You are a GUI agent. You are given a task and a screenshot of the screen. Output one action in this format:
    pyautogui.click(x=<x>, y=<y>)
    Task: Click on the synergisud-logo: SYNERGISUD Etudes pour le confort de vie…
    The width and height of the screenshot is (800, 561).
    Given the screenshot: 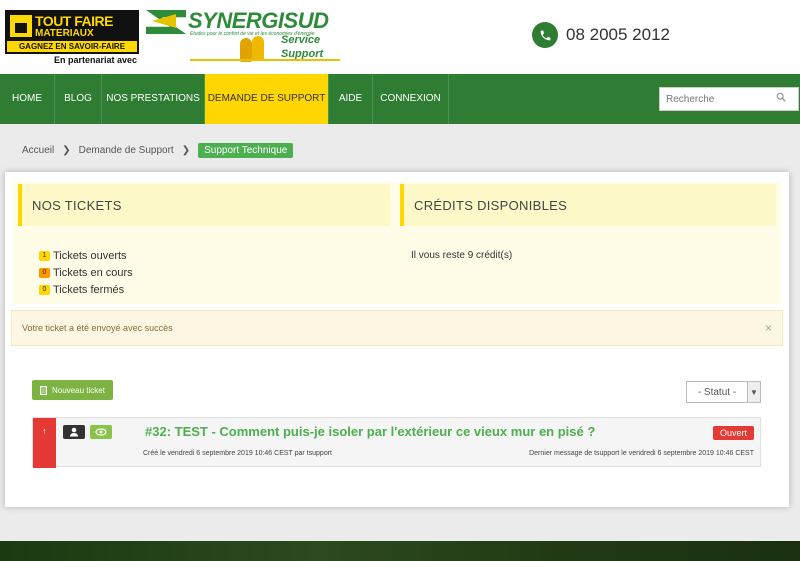 What is the action you would take?
    pyautogui.click(x=243, y=38)
    